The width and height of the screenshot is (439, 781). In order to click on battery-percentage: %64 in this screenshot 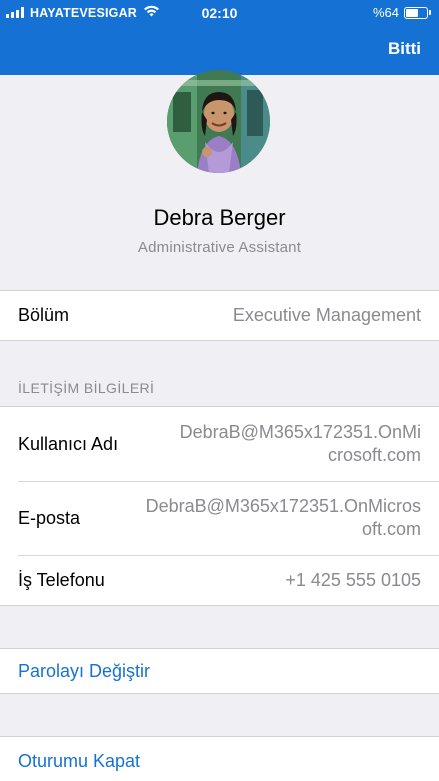, I will do `click(385, 12)`.